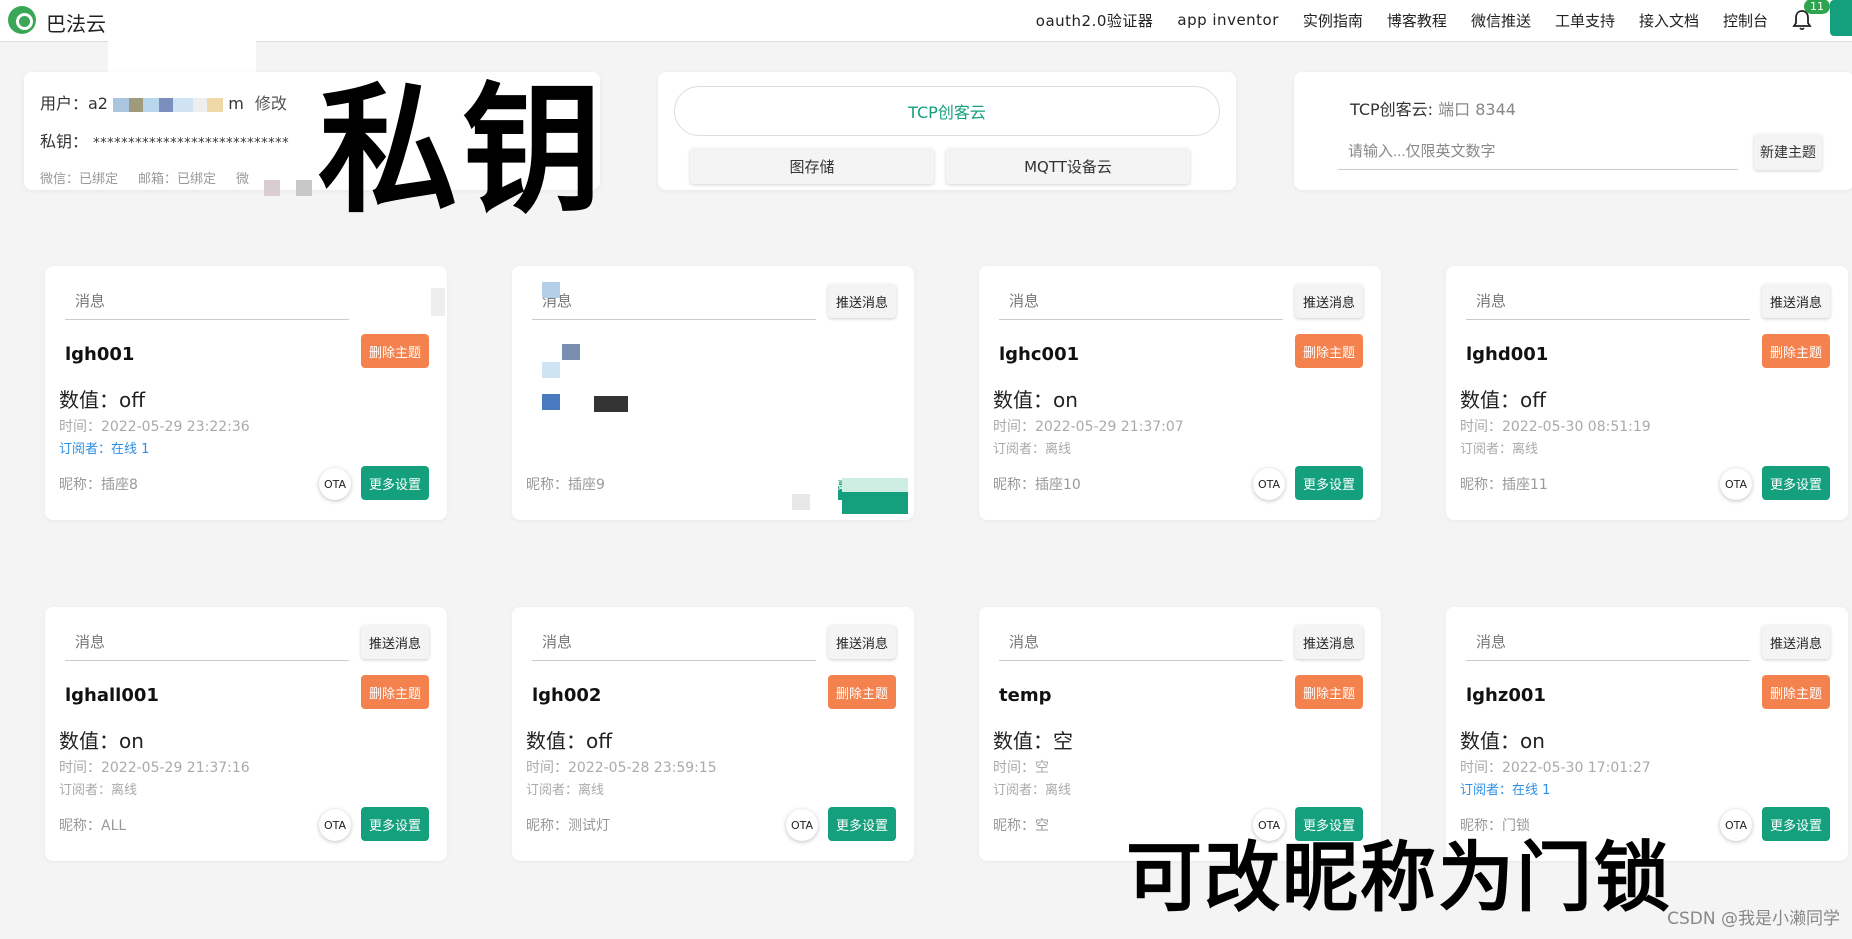  Describe the element at coordinates (236, 103) in the screenshot. I see `user-suffix: m` at that location.